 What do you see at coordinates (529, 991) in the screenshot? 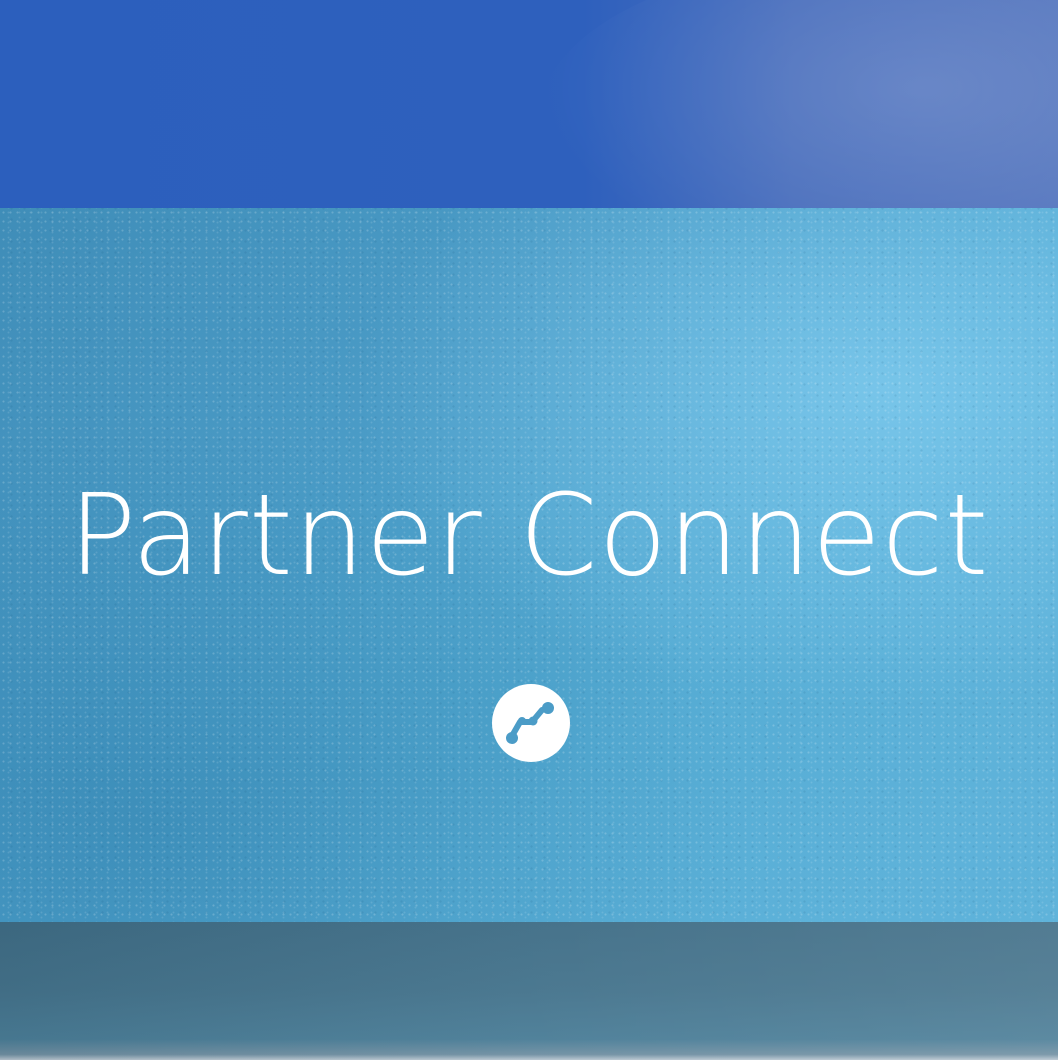
I see `bottom-band` at bounding box center [529, 991].